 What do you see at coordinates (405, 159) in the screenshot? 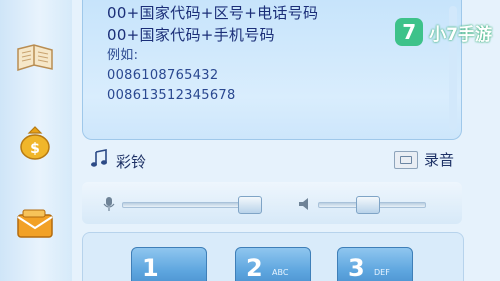
I see `recorder-icon` at bounding box center [405, 159].